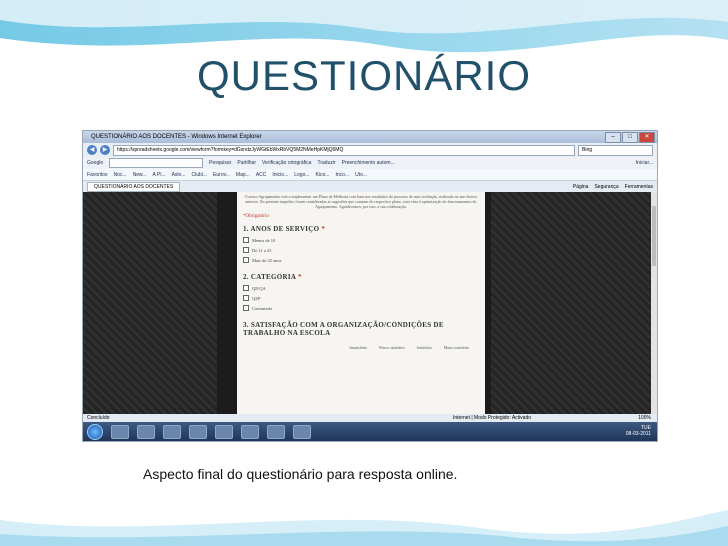 The height and width of the screenshot is (546, 728). What do you see at coordinates (424, 347) in the screenshot?
I see `scale-label: Satisfeito` at bounding box center [424, 347].